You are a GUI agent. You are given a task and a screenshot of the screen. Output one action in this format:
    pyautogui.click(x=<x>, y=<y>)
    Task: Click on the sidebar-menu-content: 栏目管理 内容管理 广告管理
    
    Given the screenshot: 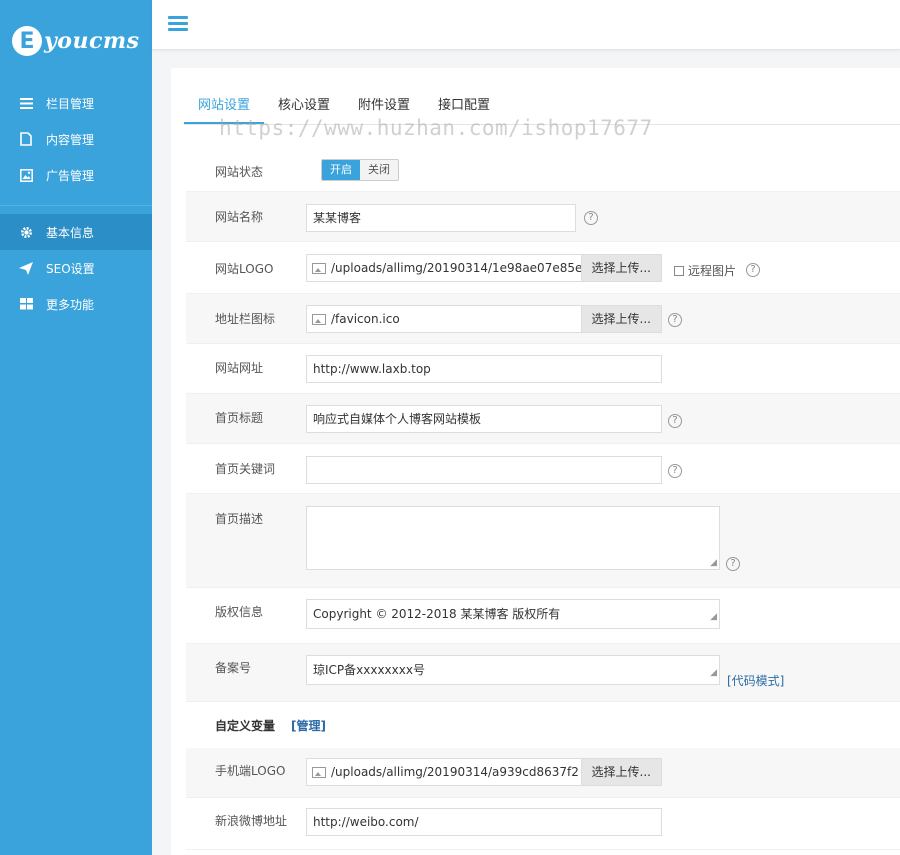 What is the action you would take?
    pyautogui.click(x=76, y=139)
    